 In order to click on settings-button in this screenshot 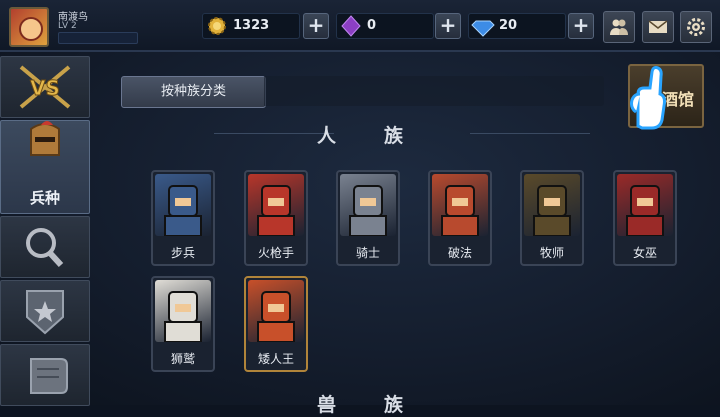, I will do `click(696, 27)`.